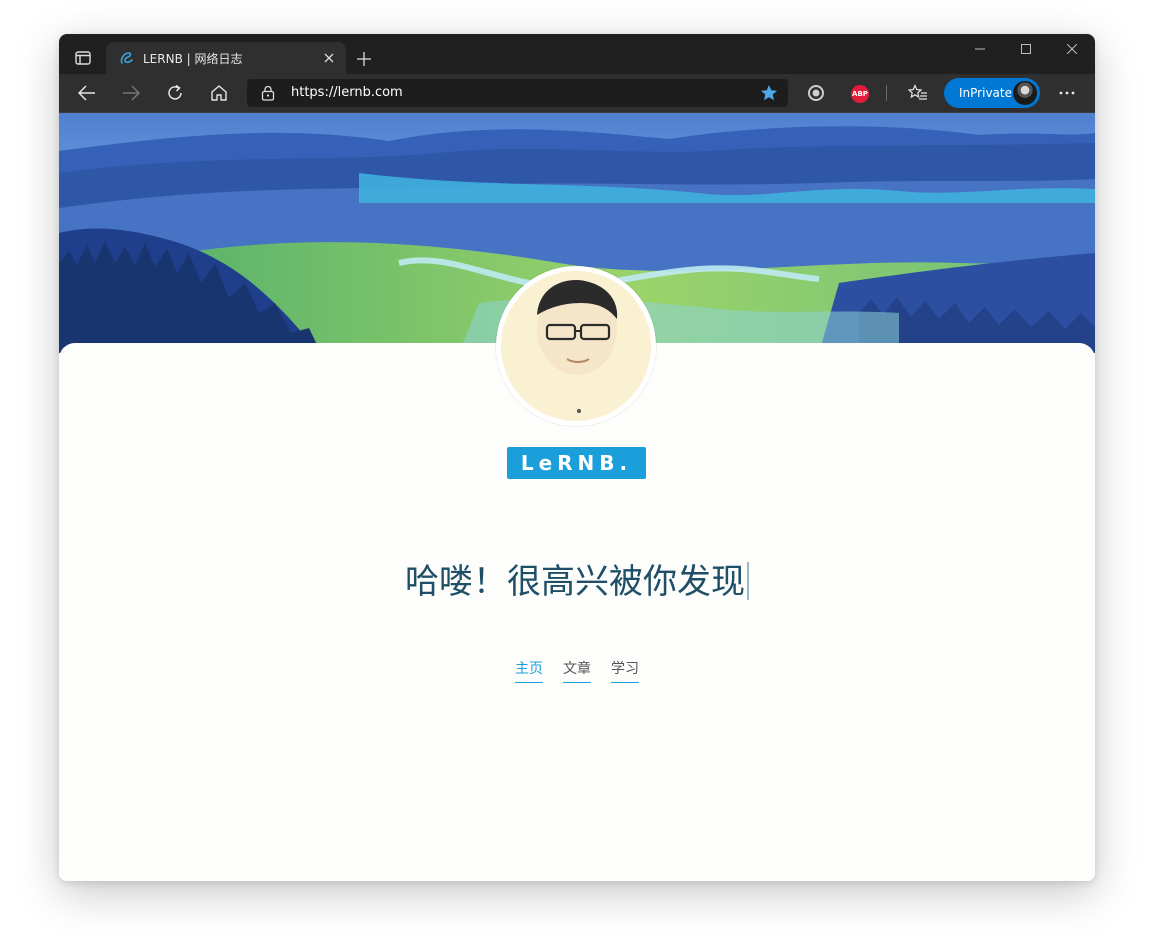 Image resolution: width=1159 pixels, height=947 pixels. What do you see at coordinates (347, 92) in the screenshot?
I see `address-url: https://lernb.com` at bounding box center [347, 92].